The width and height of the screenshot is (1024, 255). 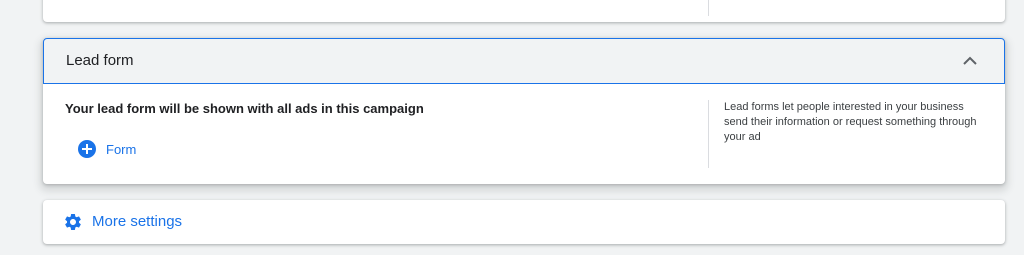 I want to click on section-divider, so click(x=708, y=8).